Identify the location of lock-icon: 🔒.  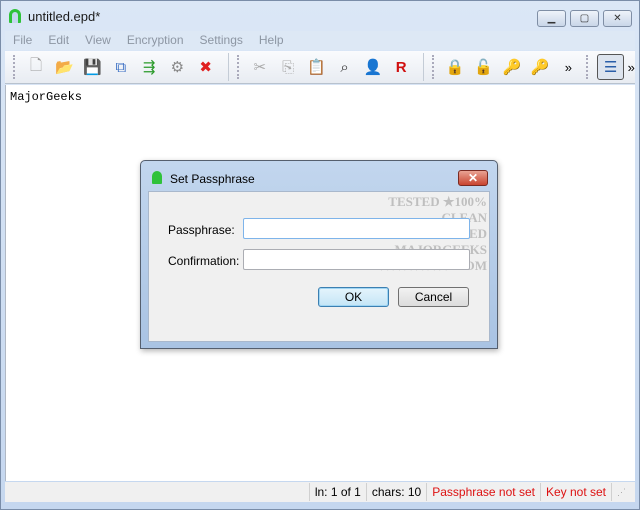
(455, 67).